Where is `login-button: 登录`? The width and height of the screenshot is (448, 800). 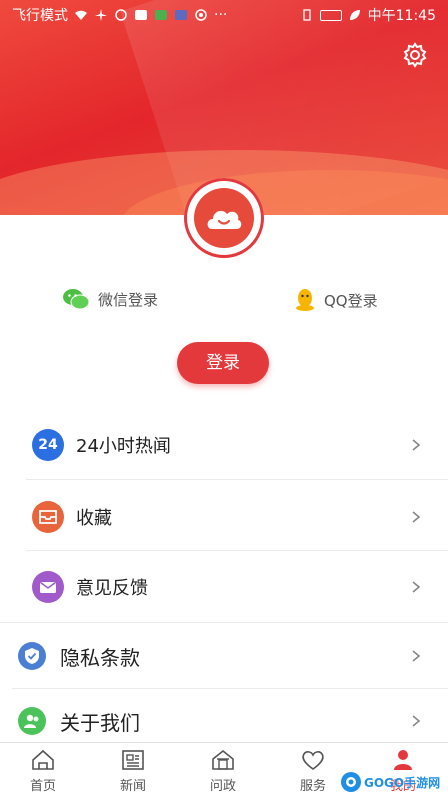 login-button: 登录 is located at coordinates (223, 363).